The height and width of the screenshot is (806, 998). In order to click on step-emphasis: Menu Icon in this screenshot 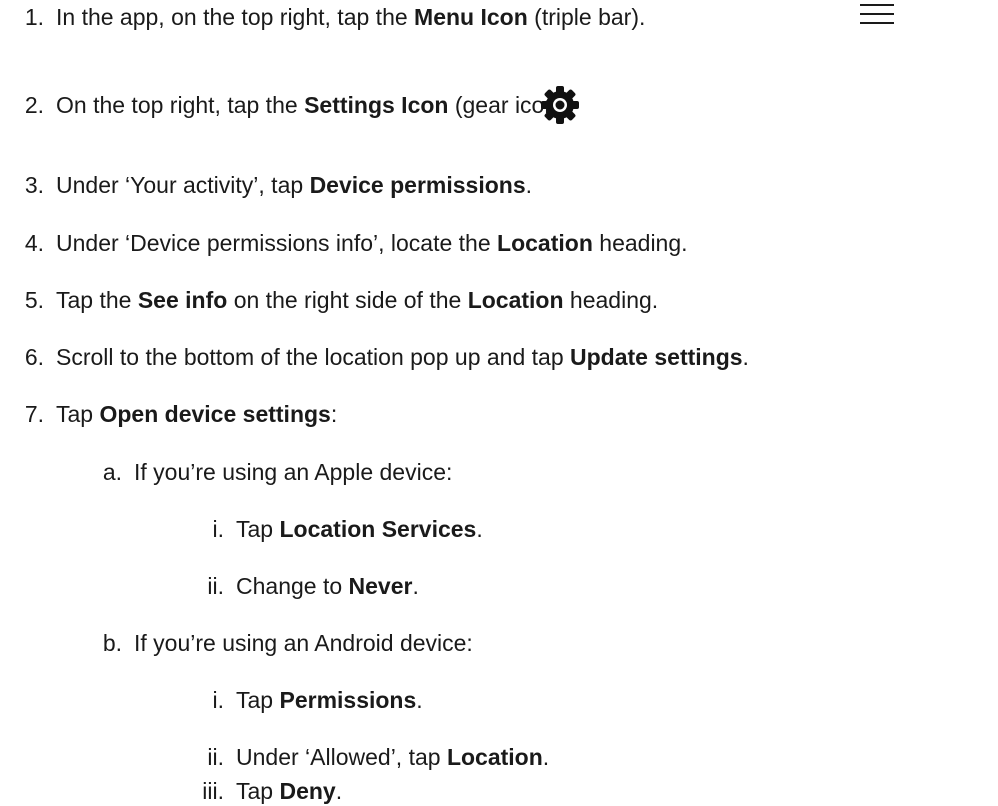, I will do `click(471, 17)`.